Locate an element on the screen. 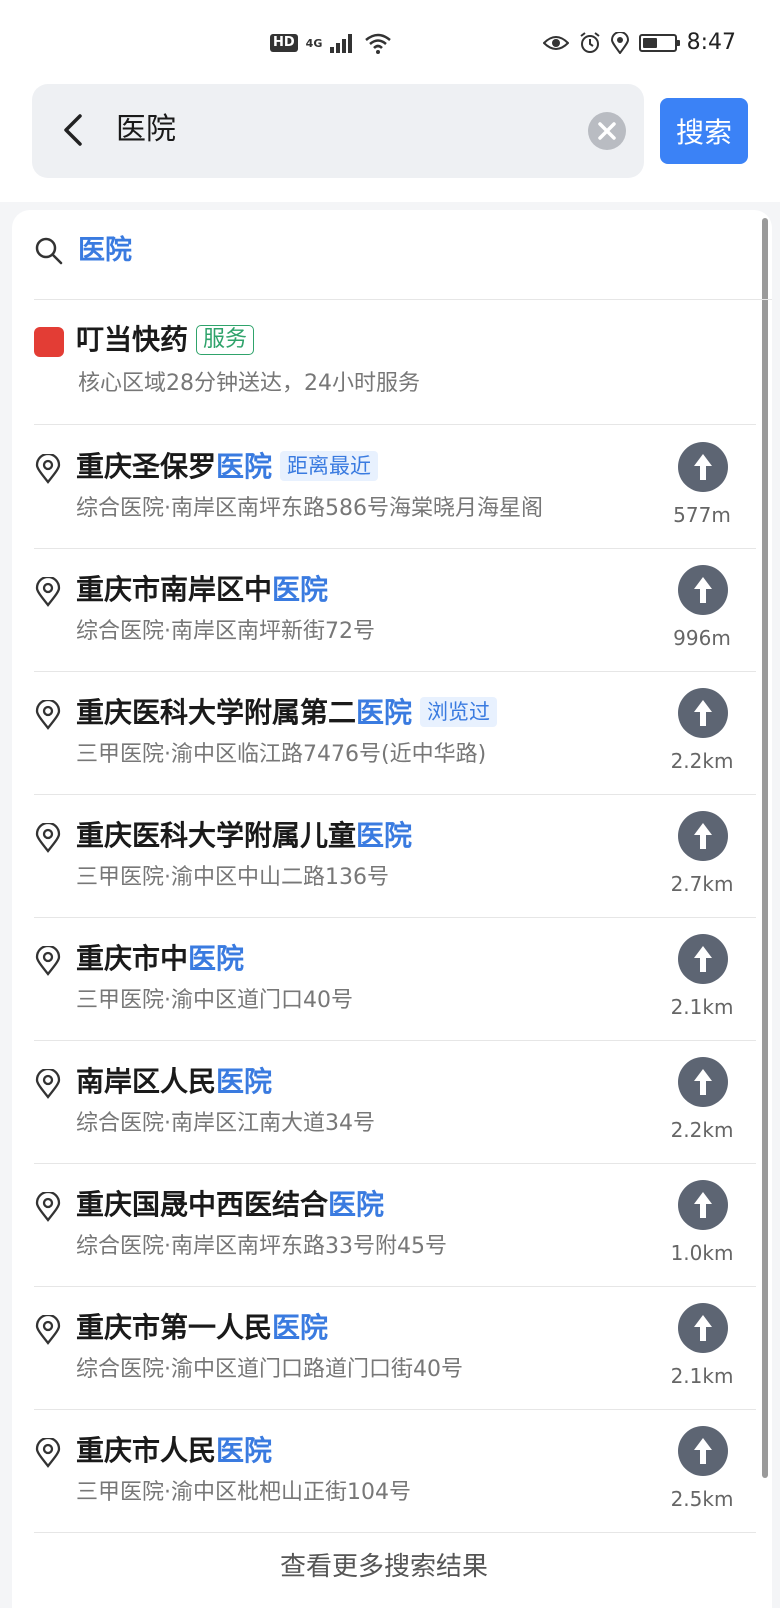 This screenshot has width=780, height=1608. poi-name-text: 重庆市第一人民 is located at coordinates (174, 1327).